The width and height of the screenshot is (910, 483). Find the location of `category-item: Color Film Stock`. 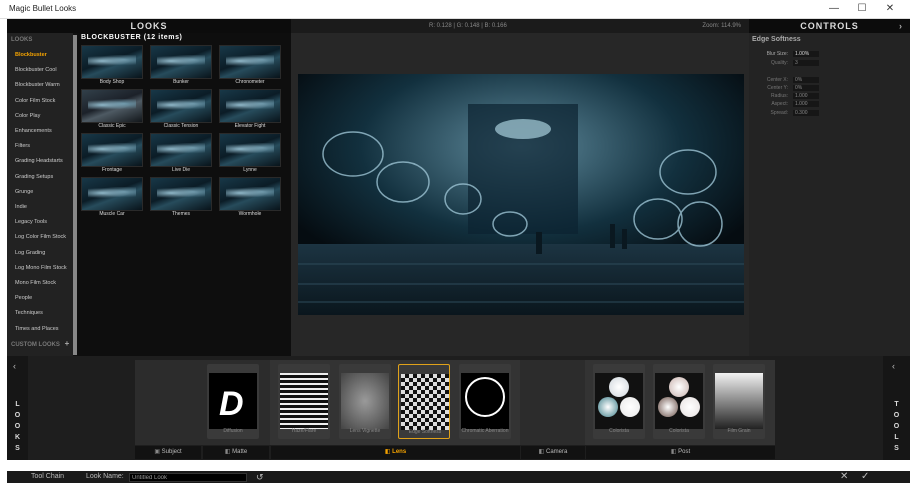

category-item: Color Film Stock is located at coordinates (35, 101).